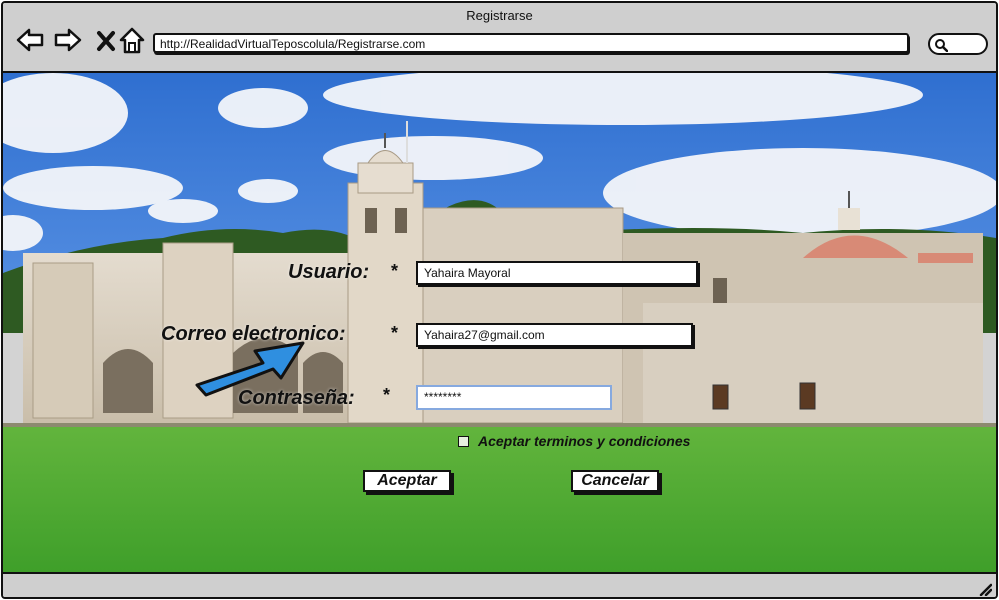 This screenshot has width=999, height=600. Describe the element at coordinates (615, 481) in the screenshot. I see `cancelar-button: Cancelar` at that location.